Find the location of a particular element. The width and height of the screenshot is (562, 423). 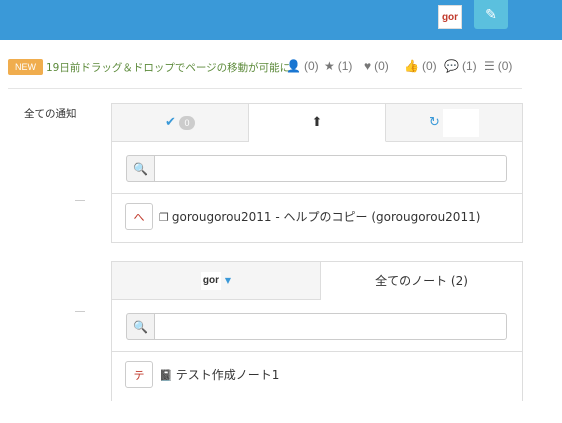

all-notifications-label: 全ての通知 is located at coordinates (50, 113).